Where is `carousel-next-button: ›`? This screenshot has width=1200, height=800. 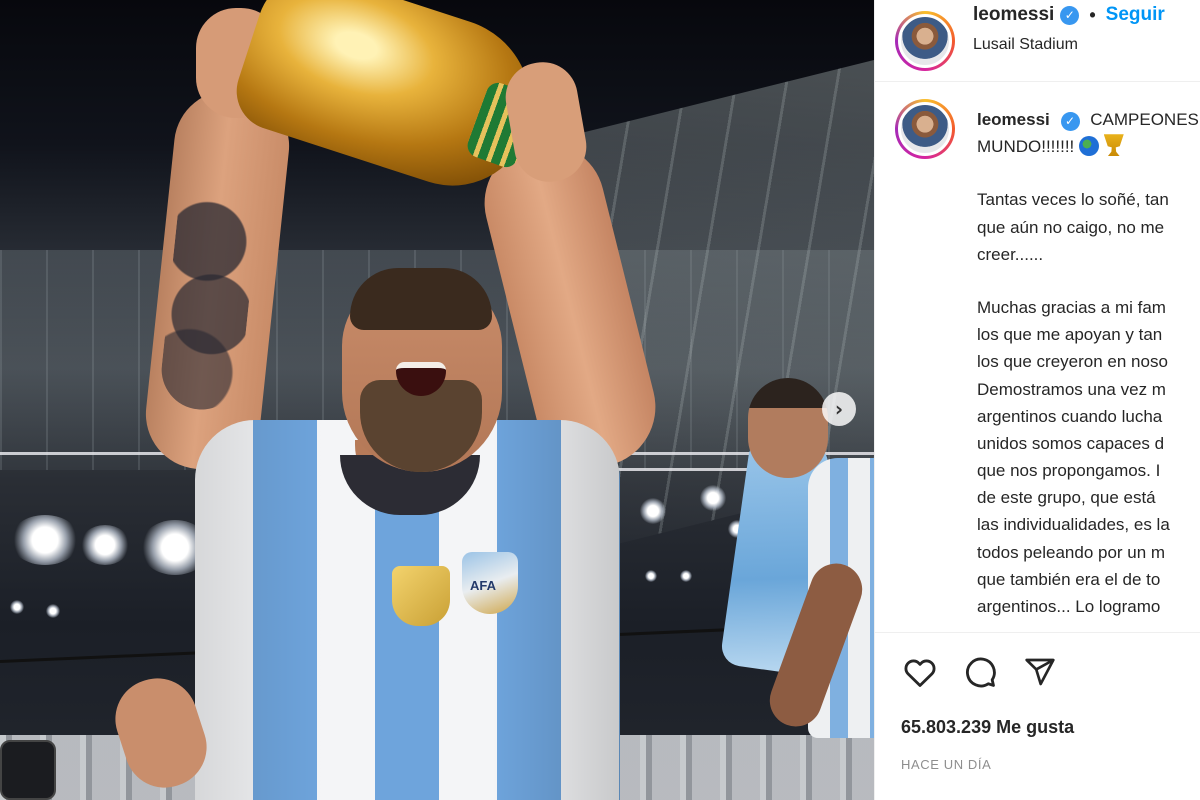
carousel-next-button: › is located at coordinates (839, 409).